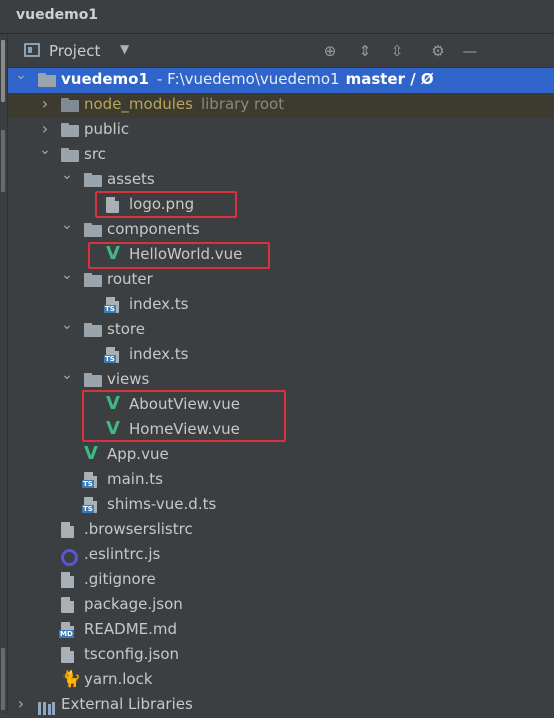 The width and height of the screenshot is (554, 718). I want to click on library-icon, so click(47, 706).